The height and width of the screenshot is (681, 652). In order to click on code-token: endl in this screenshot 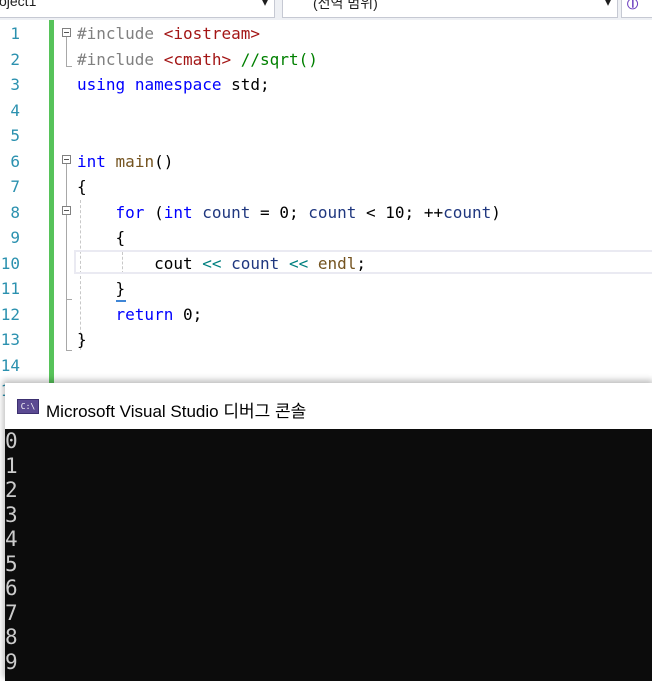, I will do `click(337, 263)`.